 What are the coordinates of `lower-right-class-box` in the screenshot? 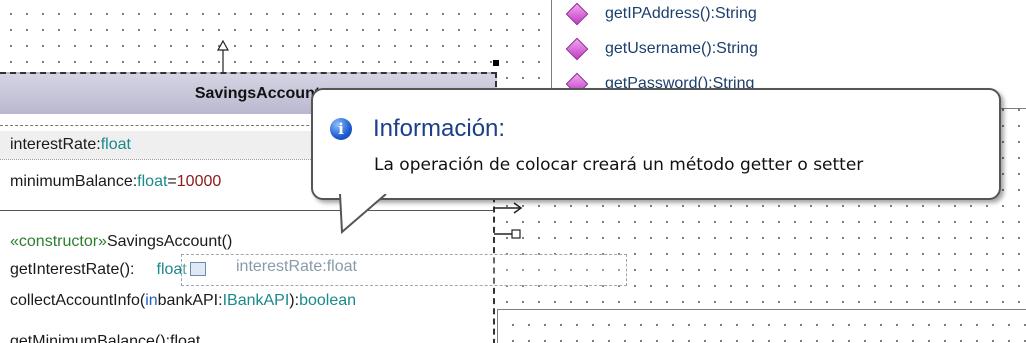 It's located at (761, 326).